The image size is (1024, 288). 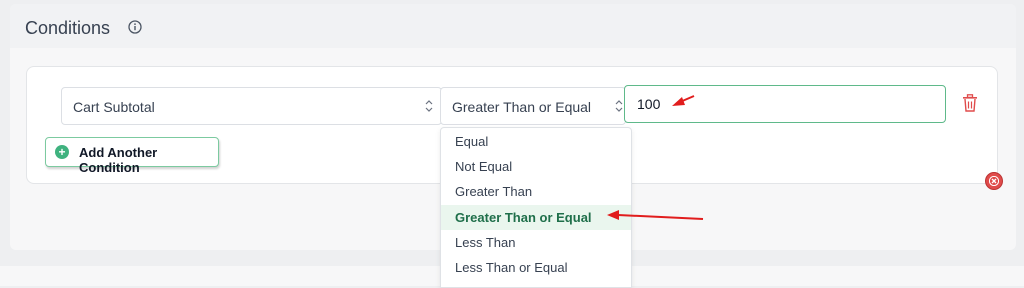 I want to click on page-title: Conditions, so click(x=68, y=28).